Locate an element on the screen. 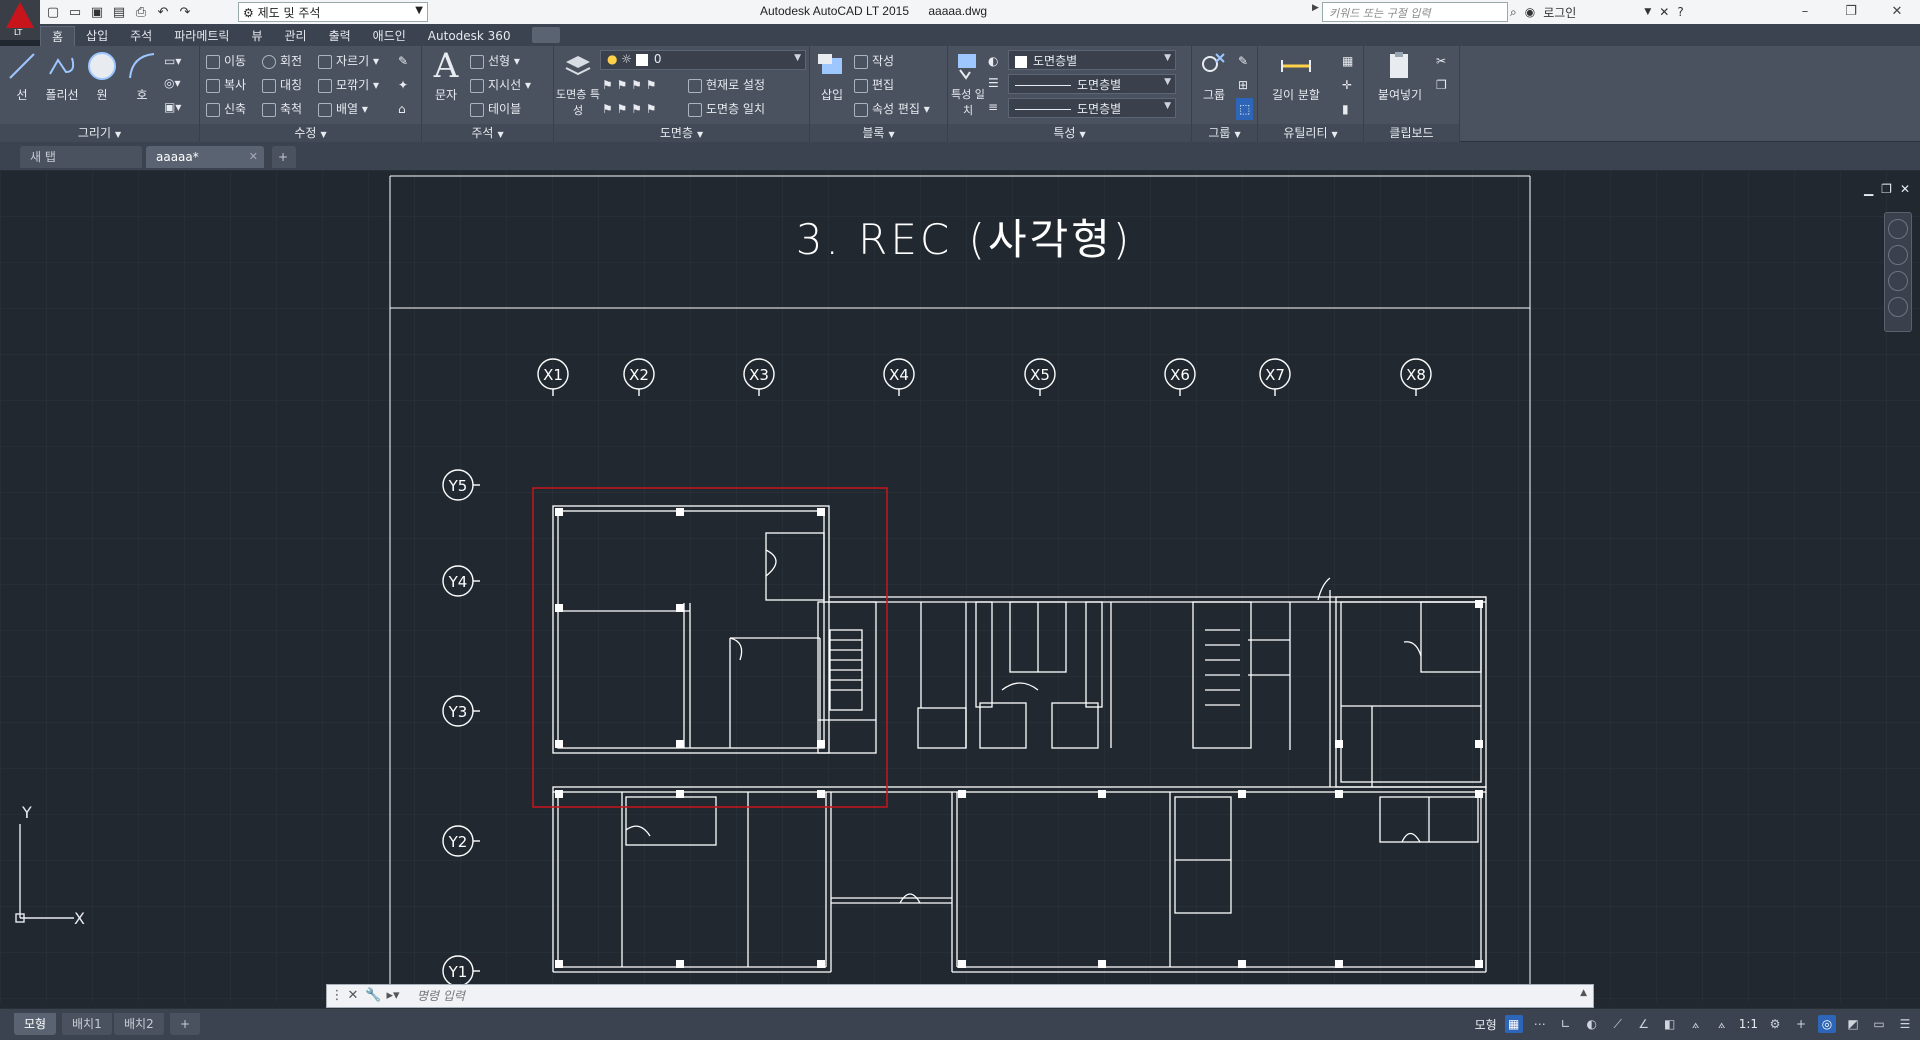  undo-icon: ↶ is located at coordinates (163, 12).